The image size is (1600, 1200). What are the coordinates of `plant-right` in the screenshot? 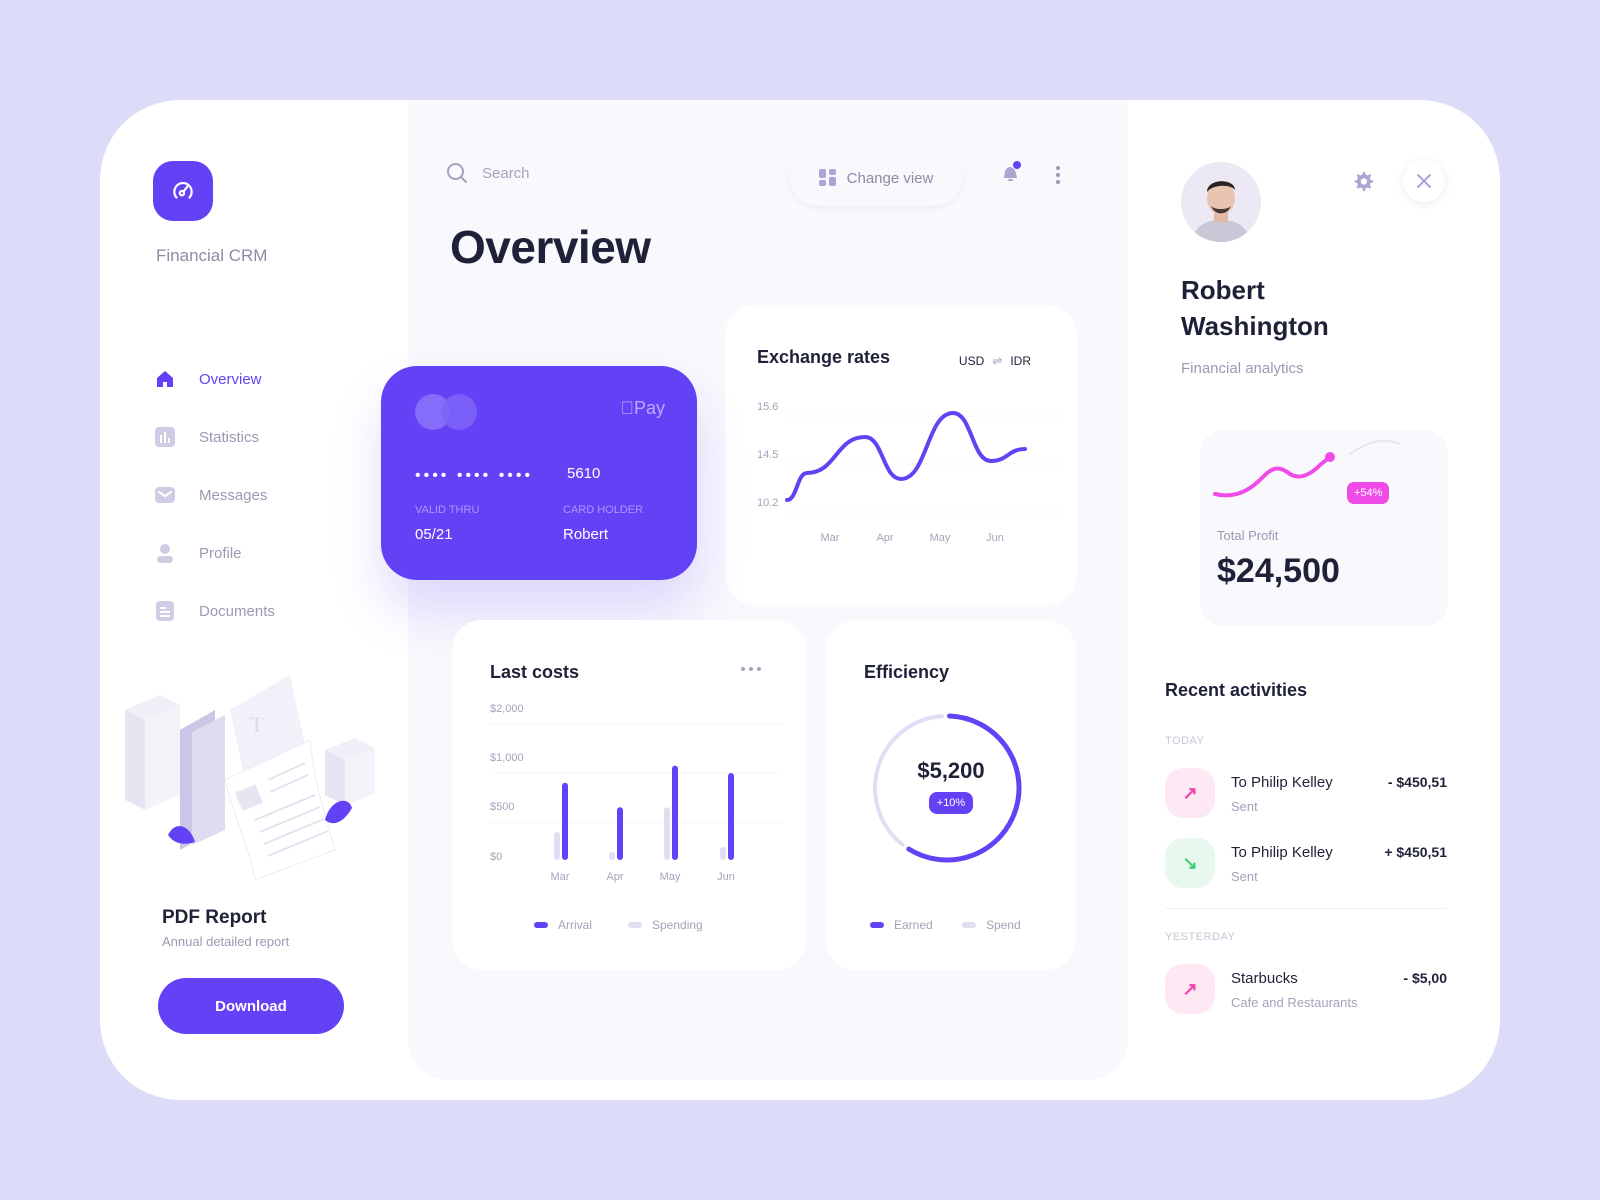 It's located at (338, 812).